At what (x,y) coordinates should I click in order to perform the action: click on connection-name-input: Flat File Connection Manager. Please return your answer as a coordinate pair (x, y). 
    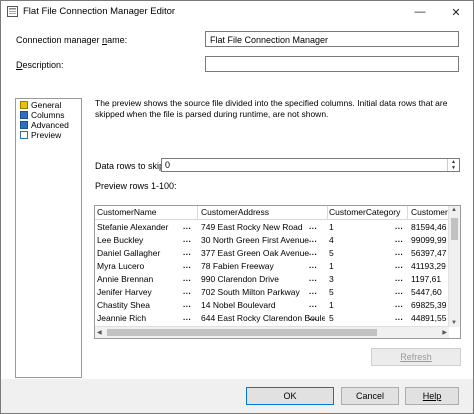
    Looking at the image, I should click on (332, 39).